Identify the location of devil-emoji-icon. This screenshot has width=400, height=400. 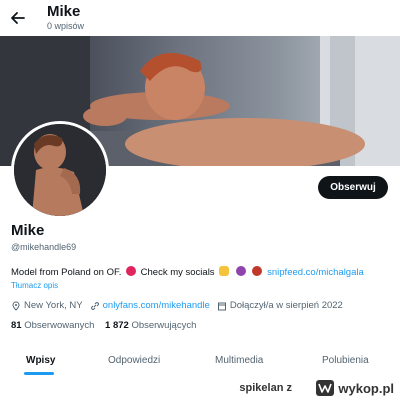
(240, 271).